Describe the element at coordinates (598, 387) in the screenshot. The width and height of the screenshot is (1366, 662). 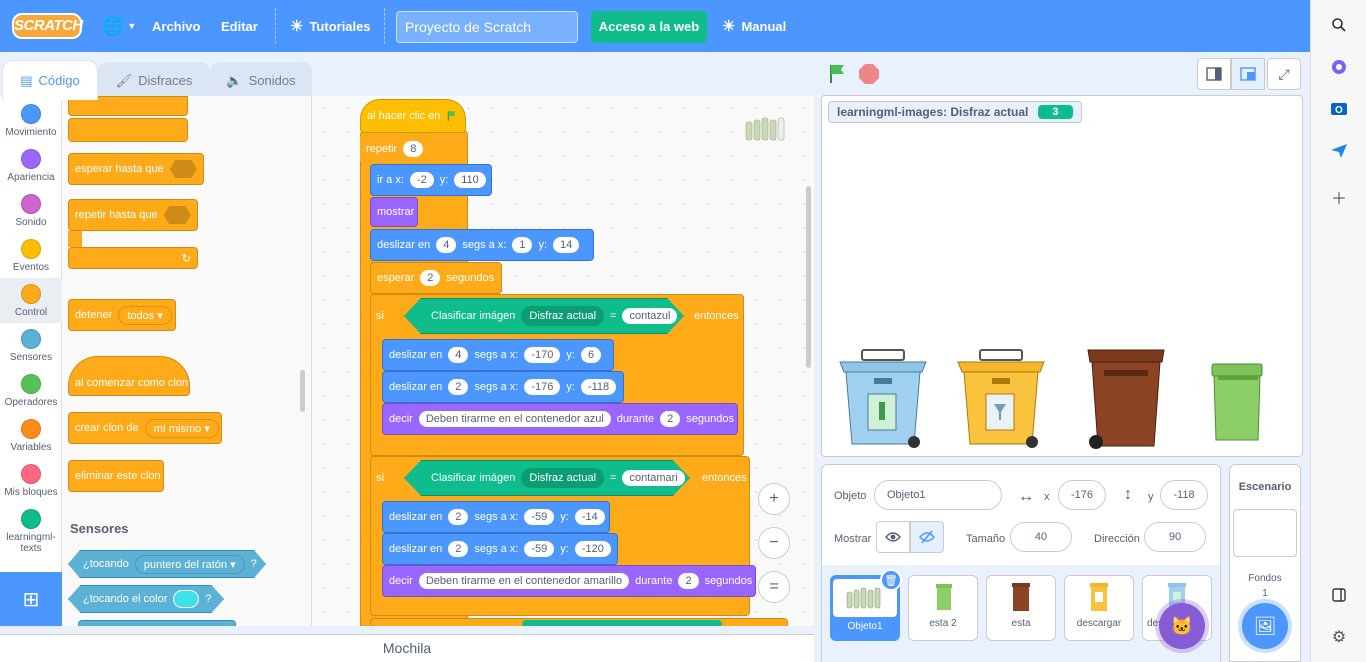
I see `glide-y-input: -118` at that location.